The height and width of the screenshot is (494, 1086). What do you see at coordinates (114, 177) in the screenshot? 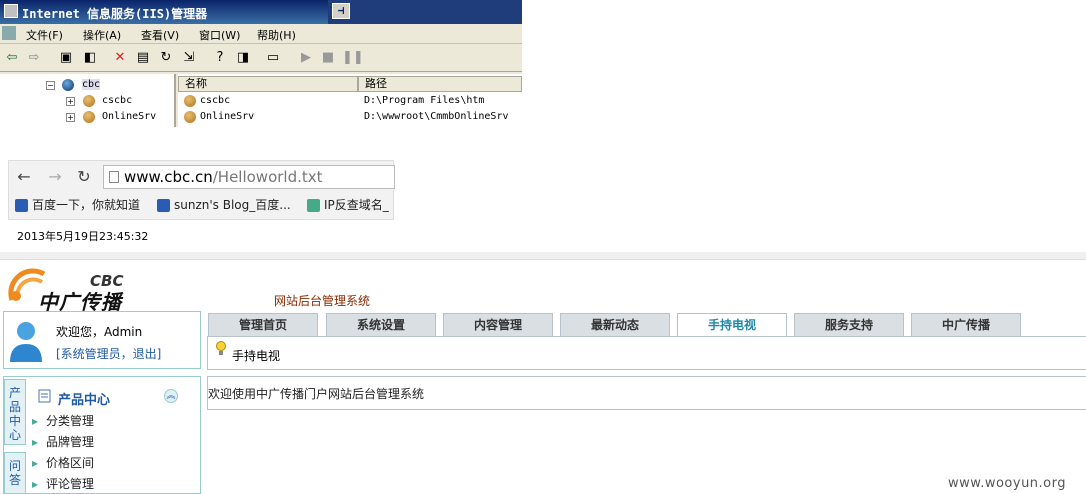
I see `page-icon` at bounding box center [114, 177].